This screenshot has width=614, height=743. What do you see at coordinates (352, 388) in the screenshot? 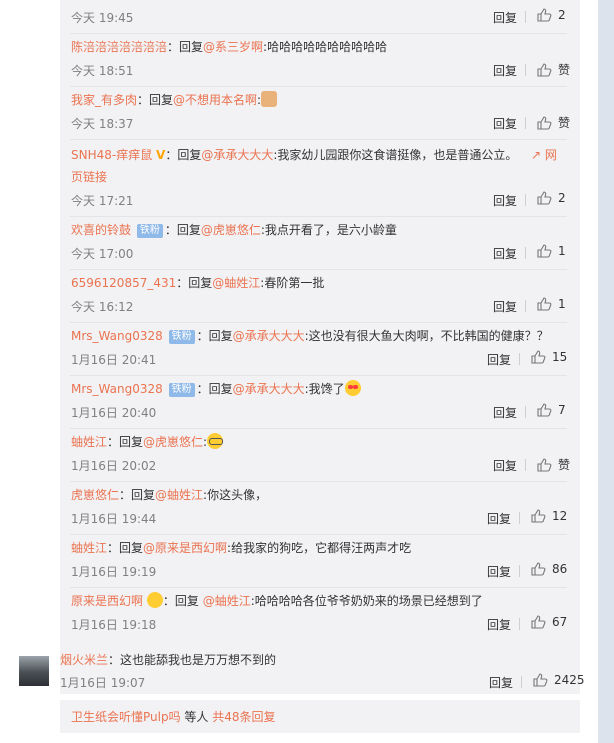
I see `heart-eyes-emoji-icon` at bounding box center [352, 388].